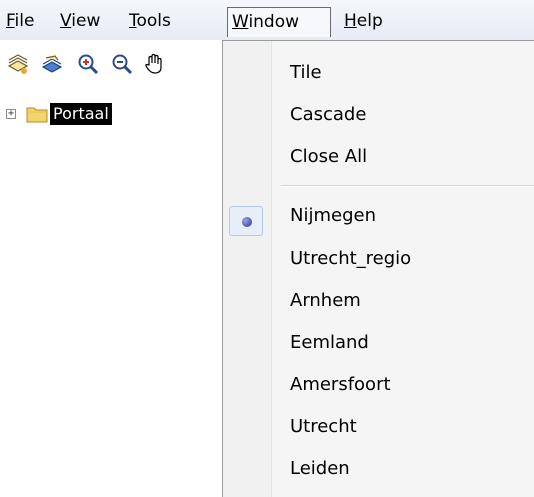 This screenshot has width=534, height=497. Describe the element at coordinates (407, 186) in the screenshot. I see `menu-separator` at that location.